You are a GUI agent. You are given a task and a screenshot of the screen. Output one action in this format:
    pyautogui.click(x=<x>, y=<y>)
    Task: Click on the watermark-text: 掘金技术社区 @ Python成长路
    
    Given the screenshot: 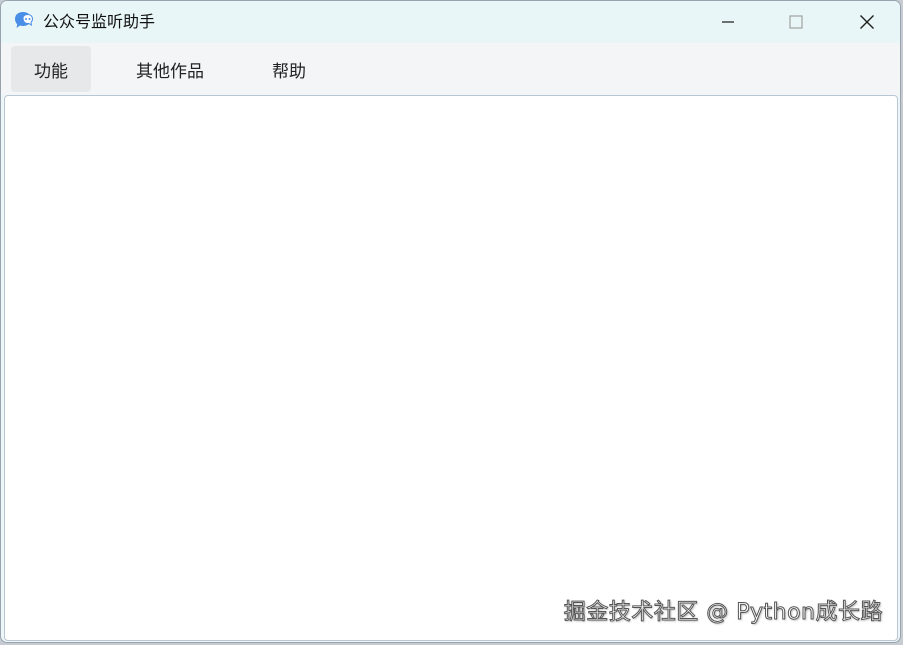 What is the action you would take?
    pyautogui.click(x=723, y=613)
    